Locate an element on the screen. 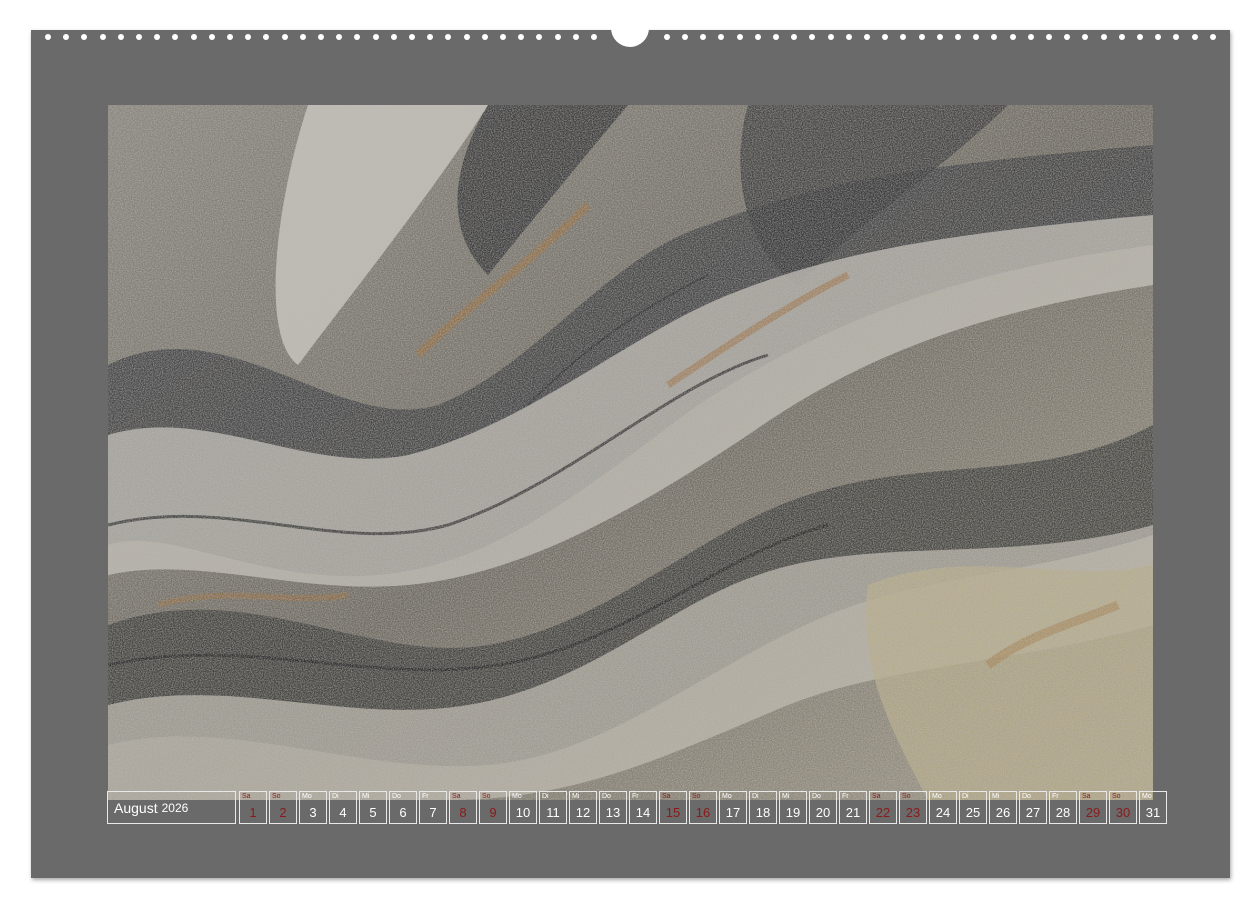  day-cell: Mo 10 is located at coordinates (523, 807).